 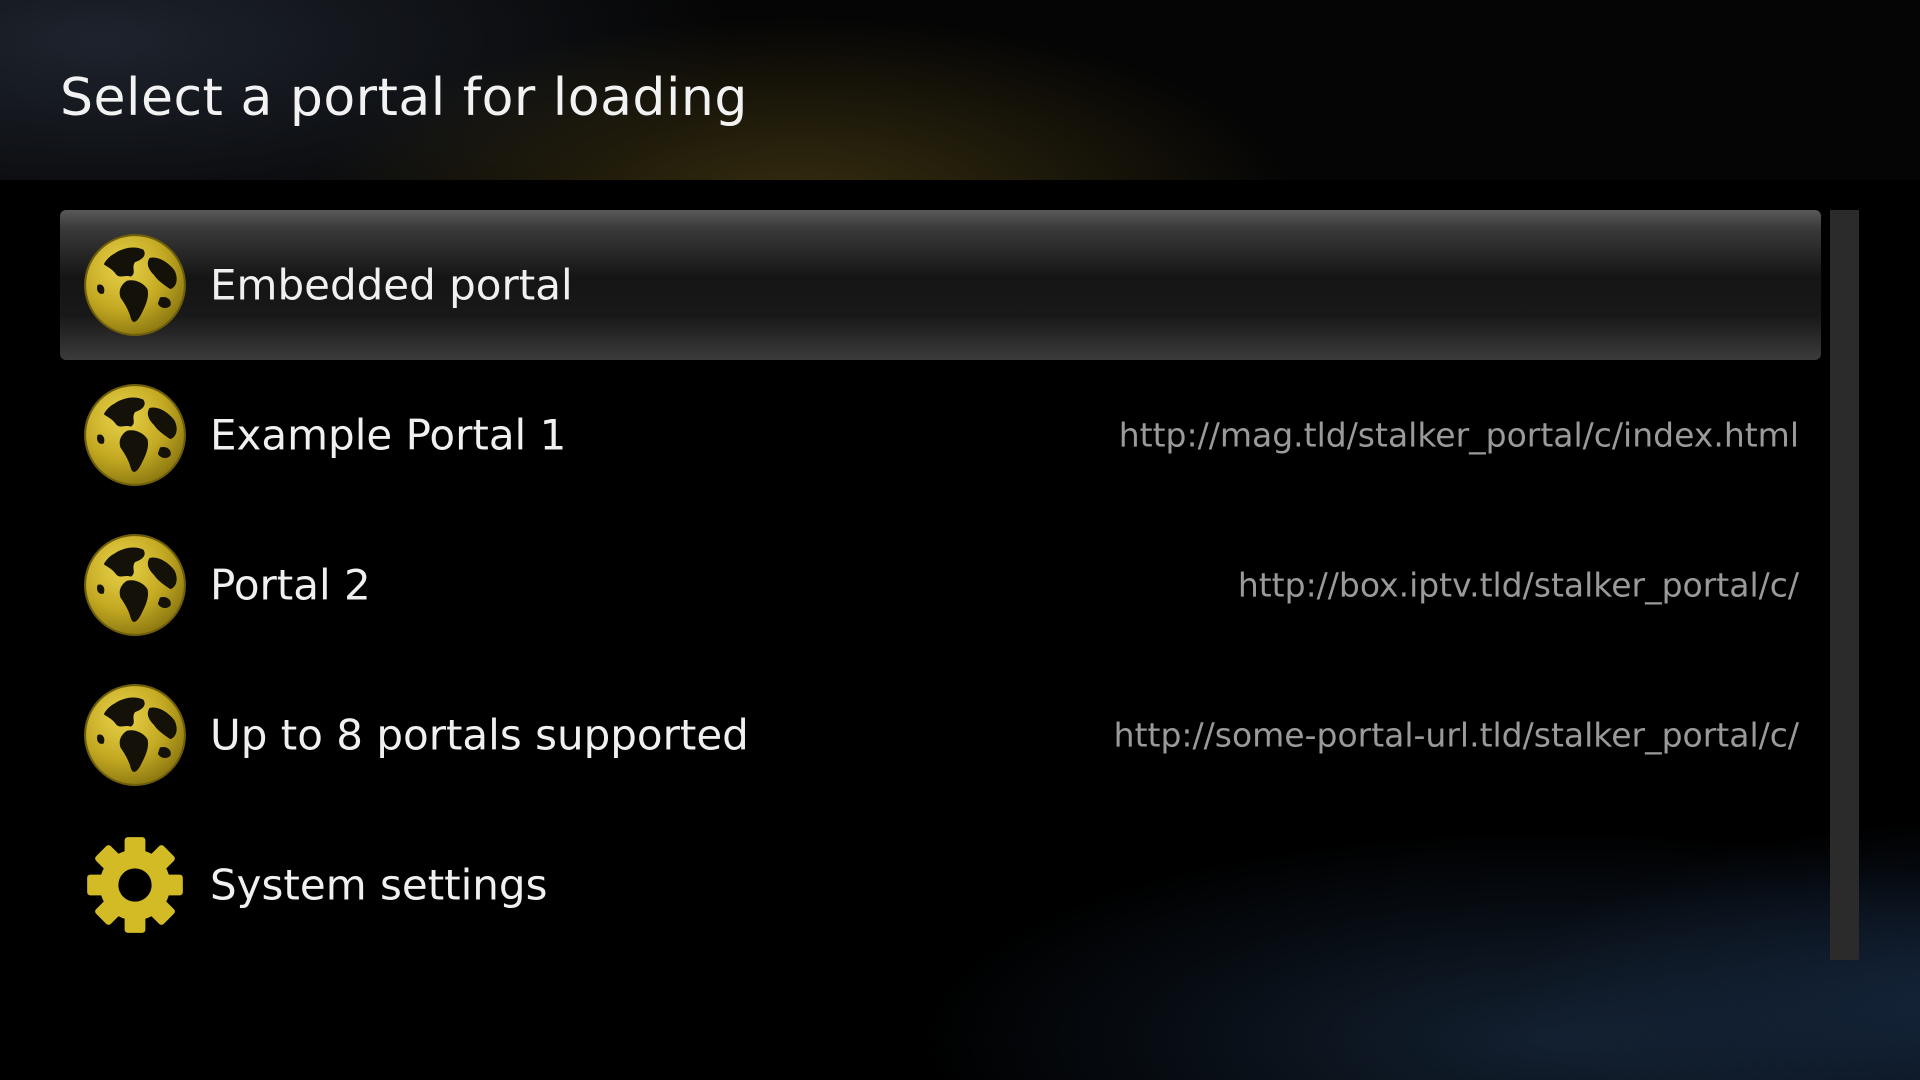 What do you see at coordinates (391, 285) in the screenshot?
I see `portal-item-label: Embedded portal` at bounding box center [391, 285].